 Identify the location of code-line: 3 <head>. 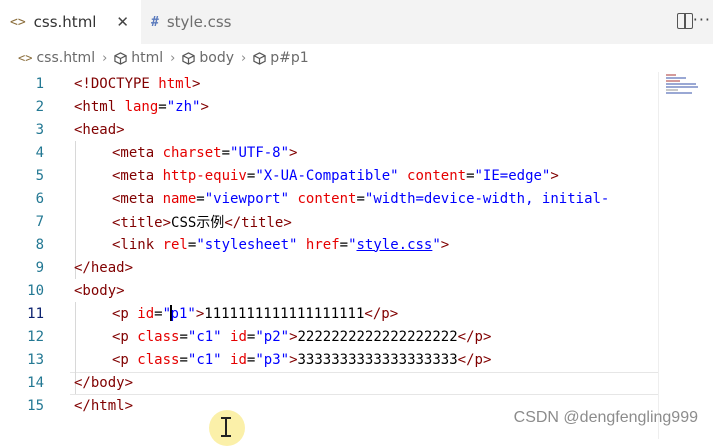
(356, 129).